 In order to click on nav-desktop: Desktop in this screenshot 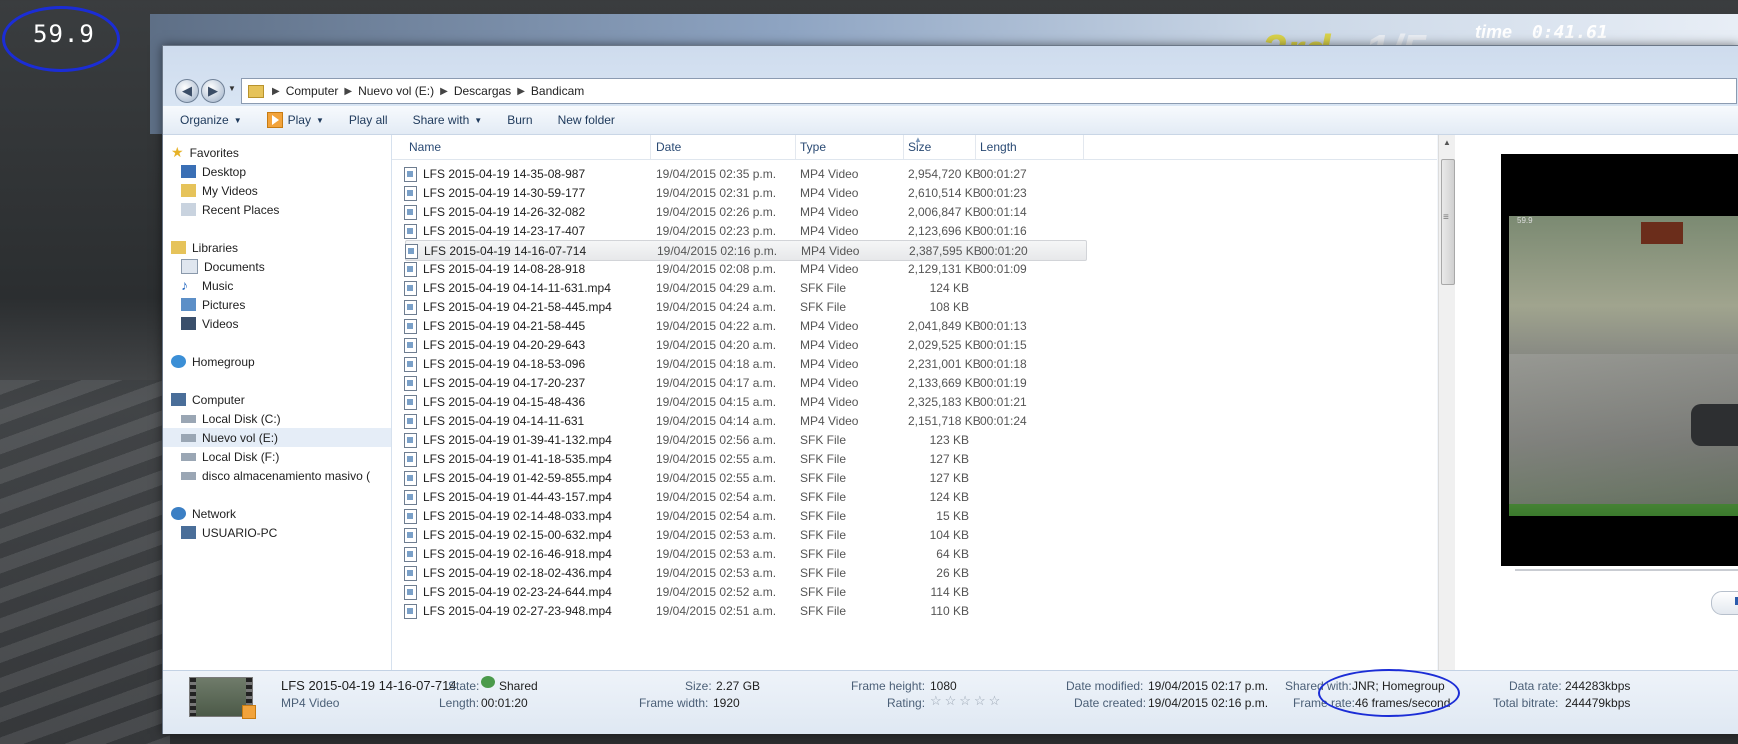, I will do `click(277, 171)`.